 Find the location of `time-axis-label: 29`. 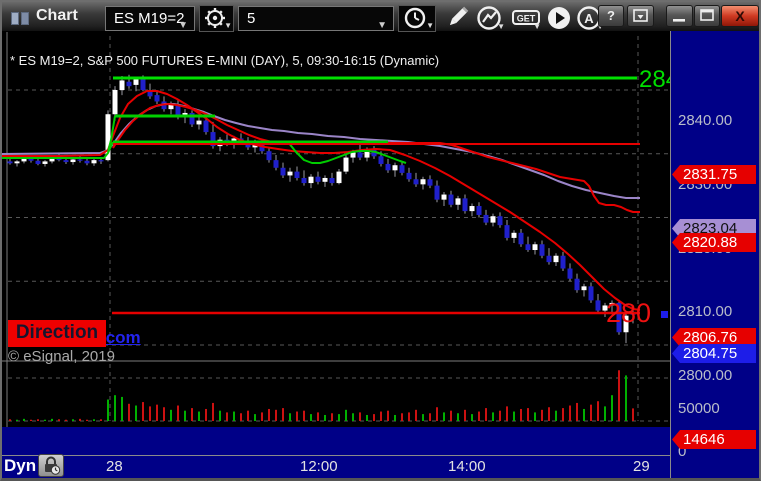

time-axis-label: 29 is located at coordinates (641, 466).